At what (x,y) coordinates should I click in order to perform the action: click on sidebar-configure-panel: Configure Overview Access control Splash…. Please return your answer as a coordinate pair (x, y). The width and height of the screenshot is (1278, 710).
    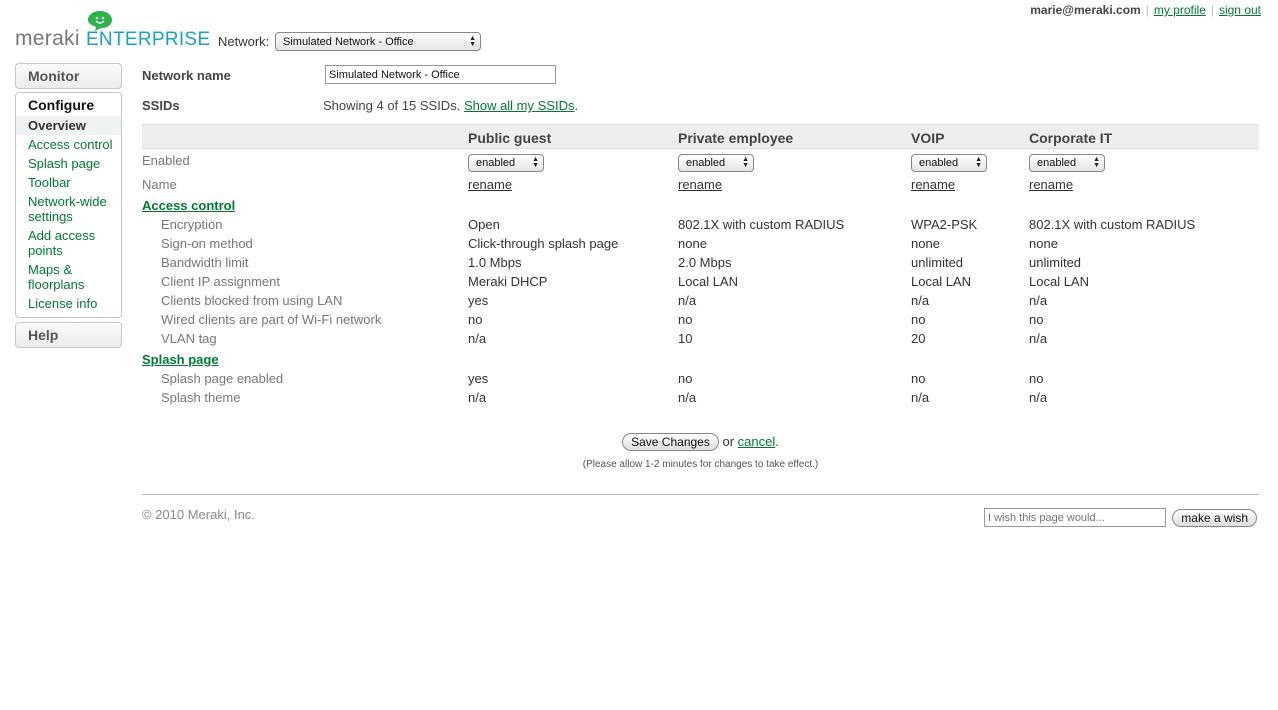
    Looking at the image, I should click on (68, 205).